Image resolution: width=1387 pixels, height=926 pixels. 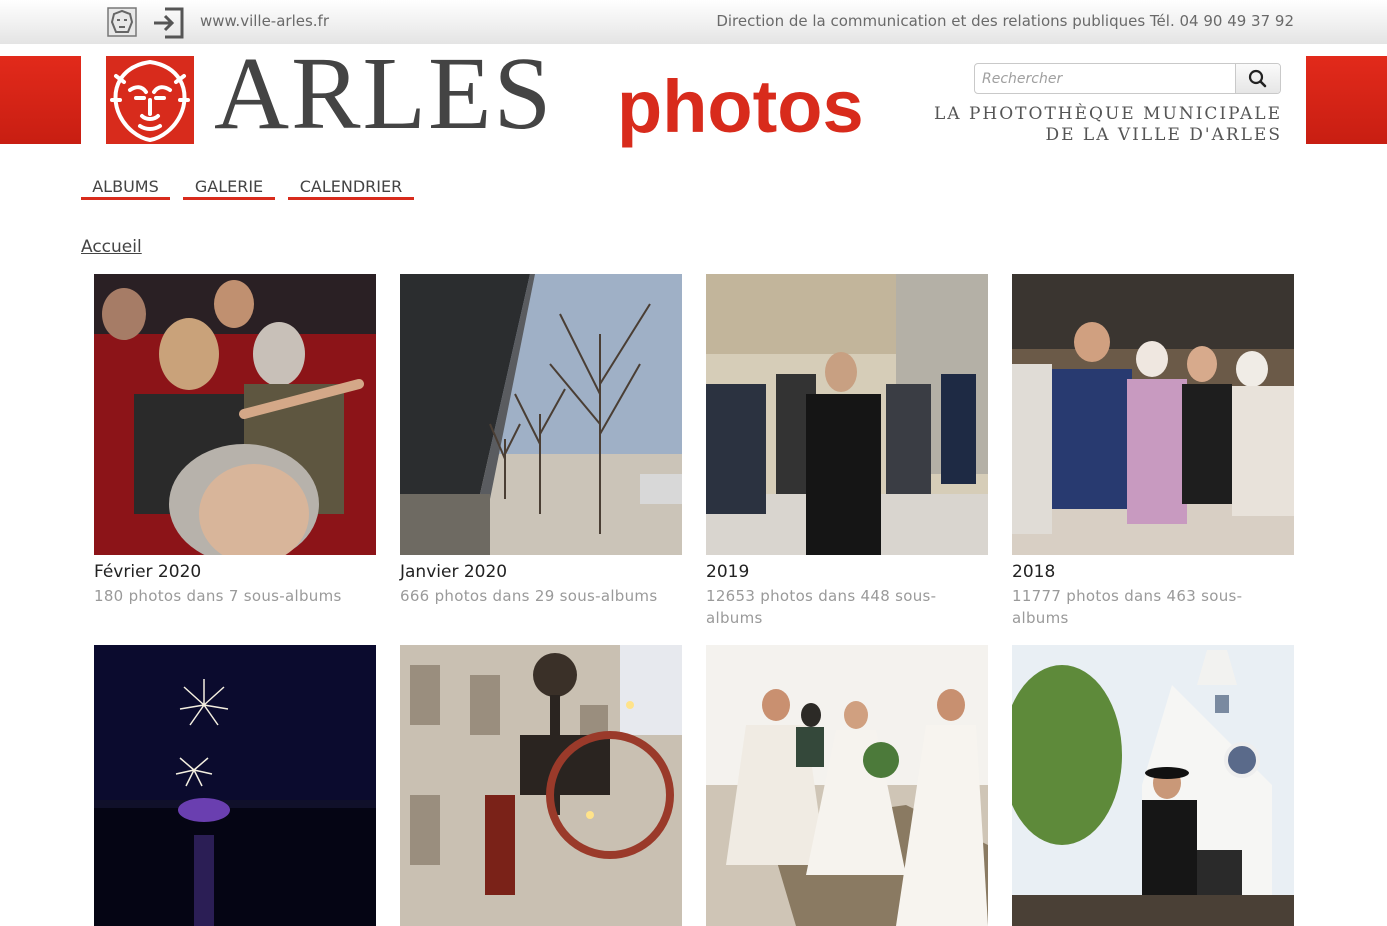 I want to click on album-count: 12653 photos dans 448 sous-albums, so click(x=821, y=607).